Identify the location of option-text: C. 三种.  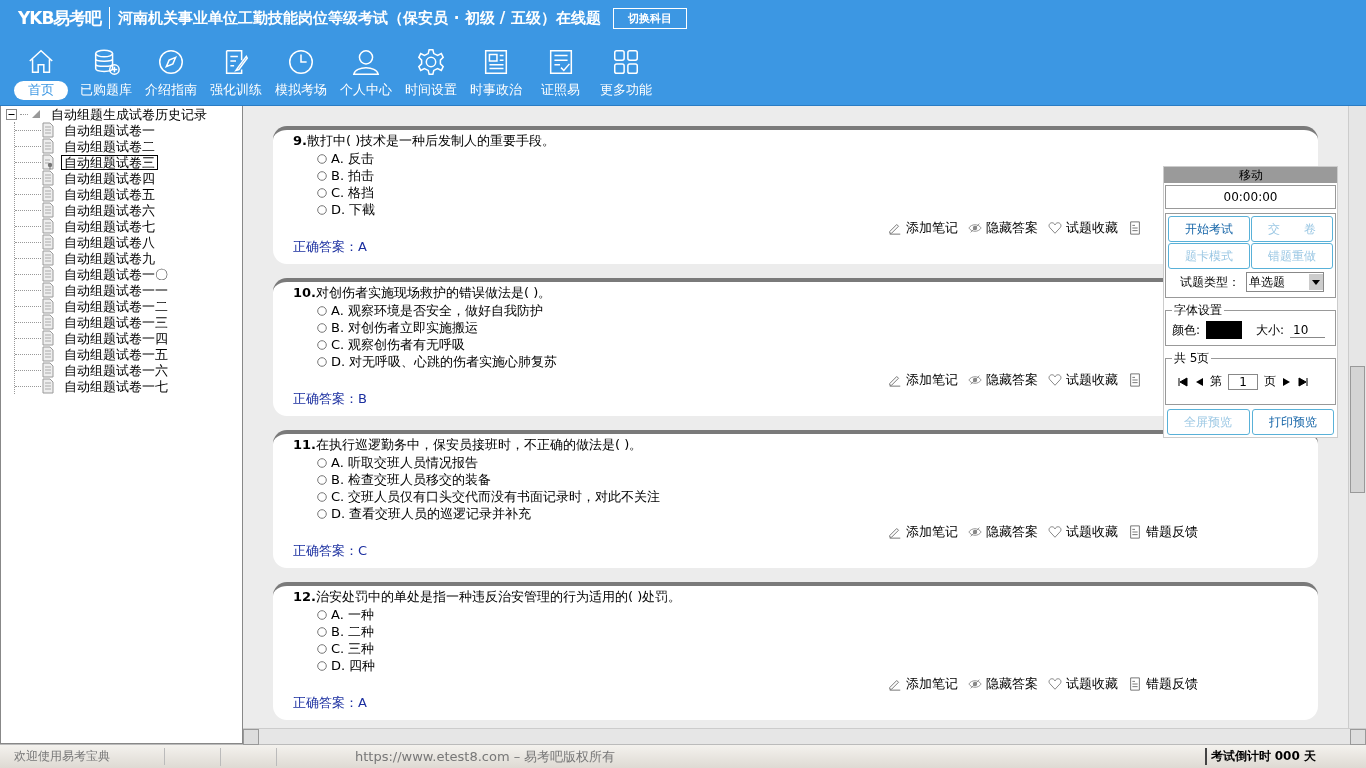
(353, 648).